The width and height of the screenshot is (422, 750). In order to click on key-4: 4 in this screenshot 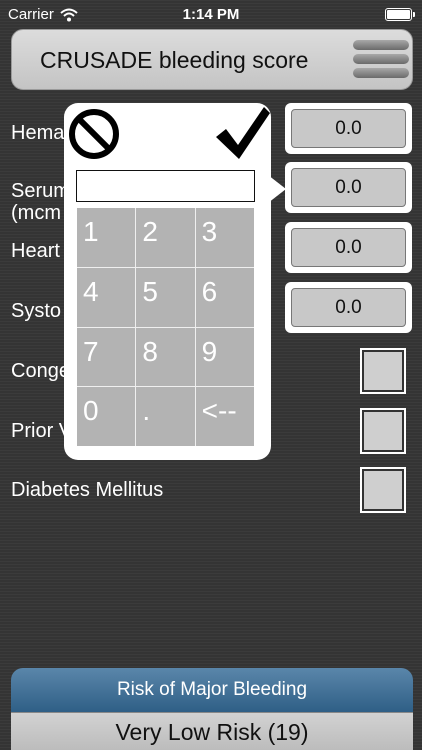, I will do `click(106, 297)`.